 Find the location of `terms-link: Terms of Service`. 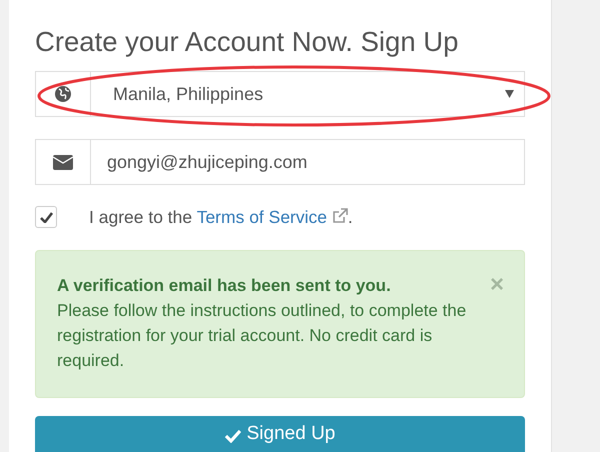

terms-link: Terms of Service is located at coordinates (261, 216).